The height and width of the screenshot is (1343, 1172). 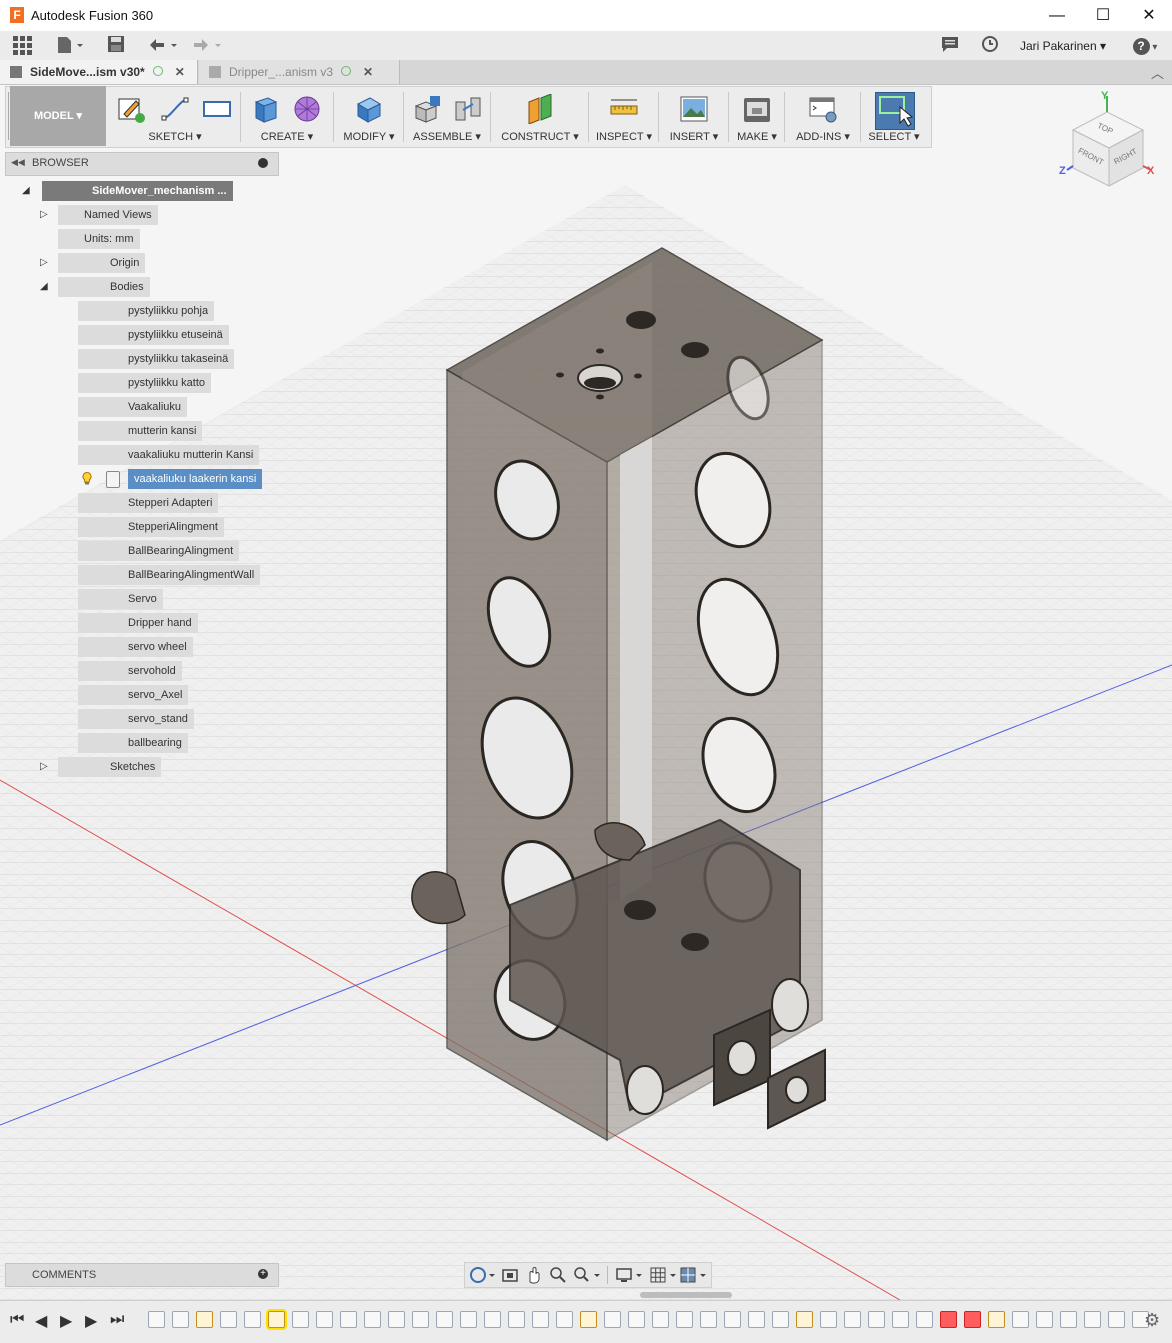 What do you see at coordinates (694, 136) in the screenshot?
I see `insert-menu-label: INSERT ▾` at bounding box center [694, 136].